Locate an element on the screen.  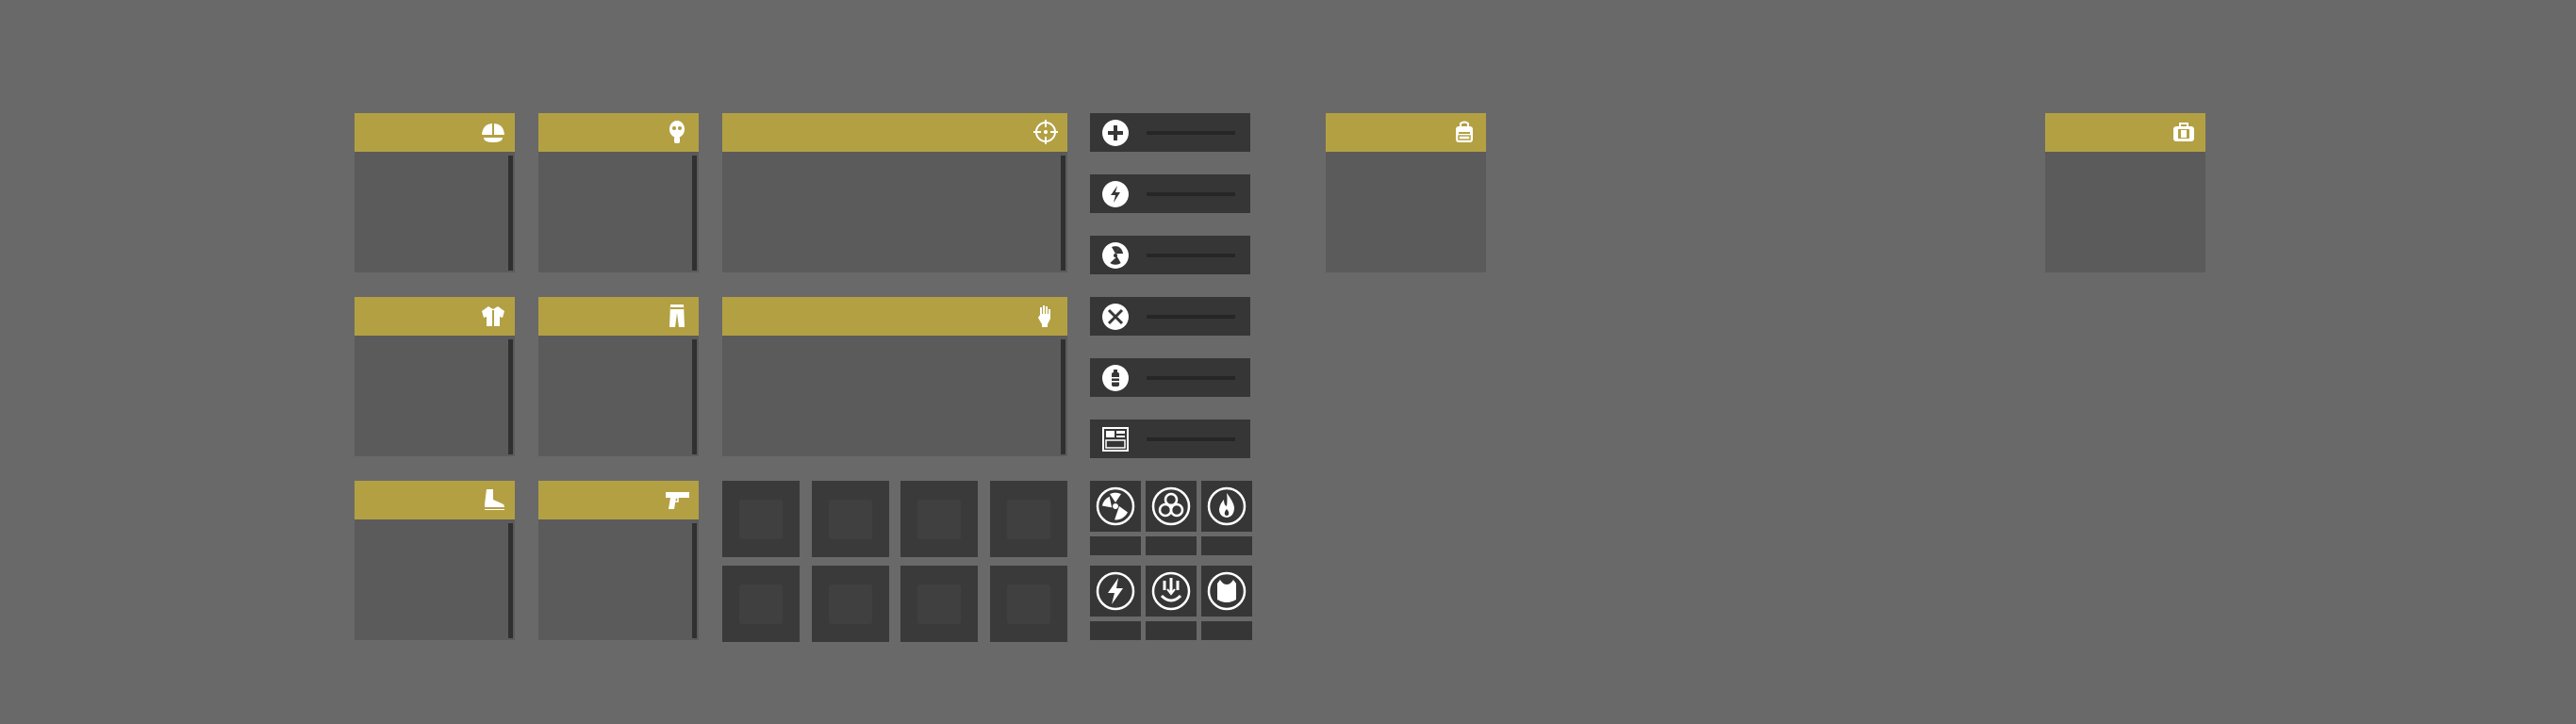
food-icon is located at coordinates (1115, 317).